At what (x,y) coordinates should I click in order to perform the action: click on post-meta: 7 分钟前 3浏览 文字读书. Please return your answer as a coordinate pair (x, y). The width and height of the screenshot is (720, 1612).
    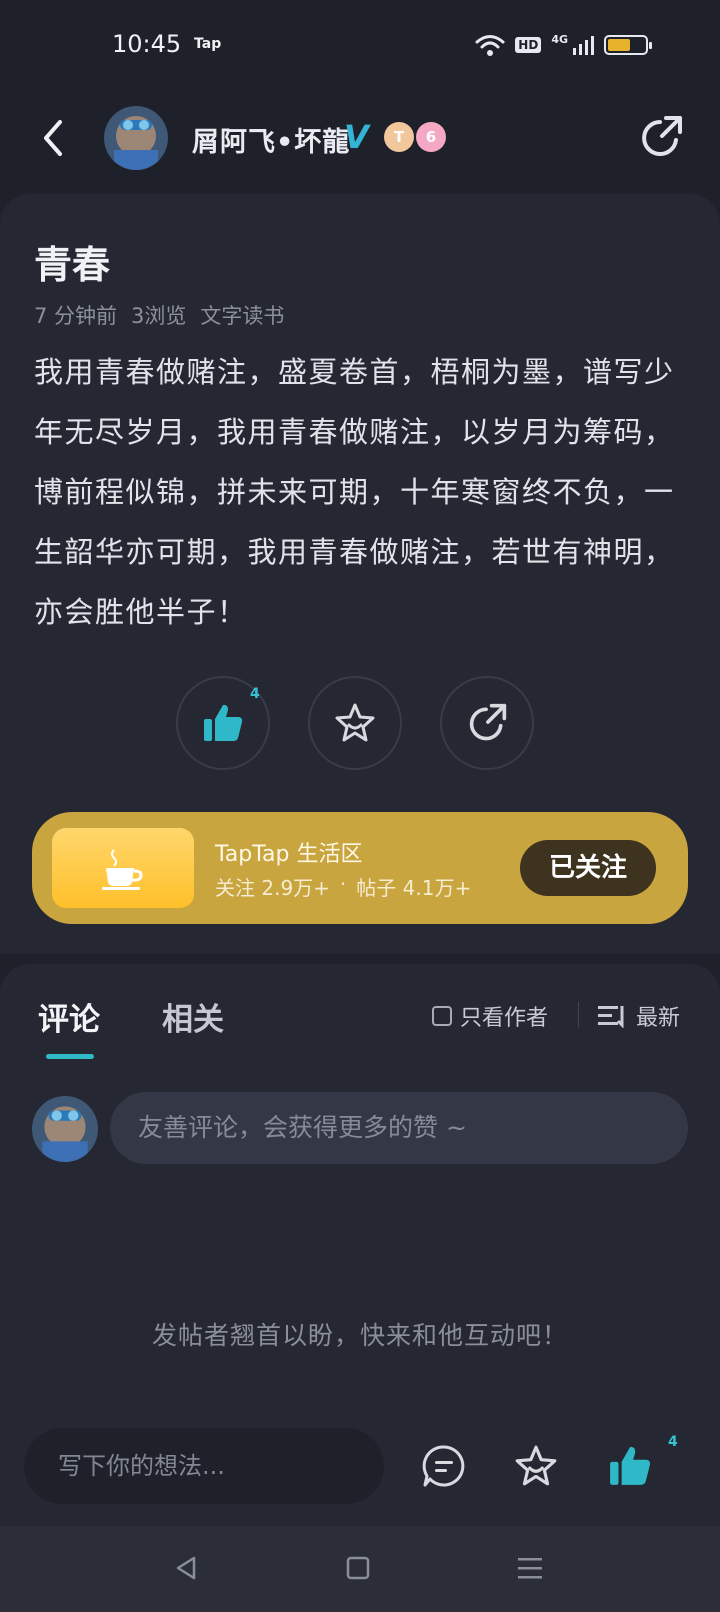
    Looking at the image, I should click on (159, 315).